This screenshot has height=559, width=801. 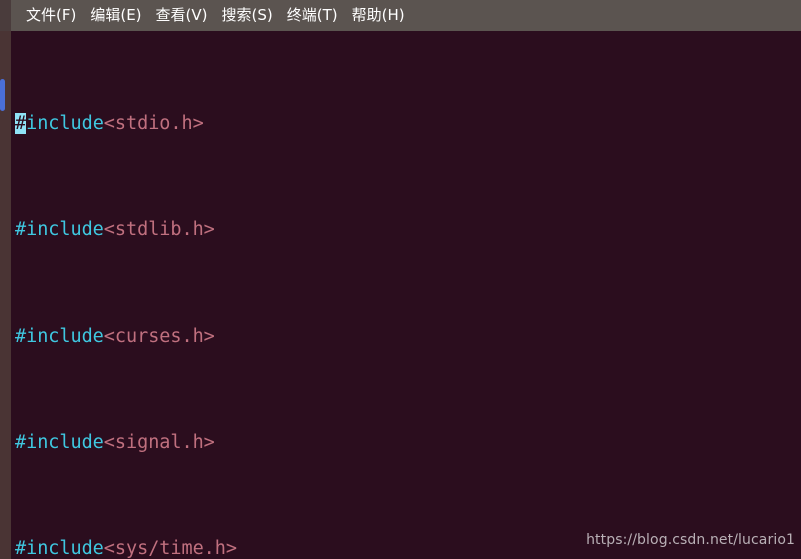 I want to click on menu-item-view: 查看(V), so click(x=182, y=15).